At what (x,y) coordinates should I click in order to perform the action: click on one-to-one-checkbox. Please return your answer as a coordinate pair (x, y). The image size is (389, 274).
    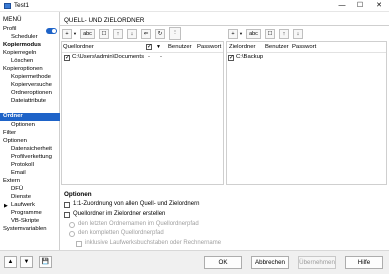
    Looking at the image, I should click on (67, 205).